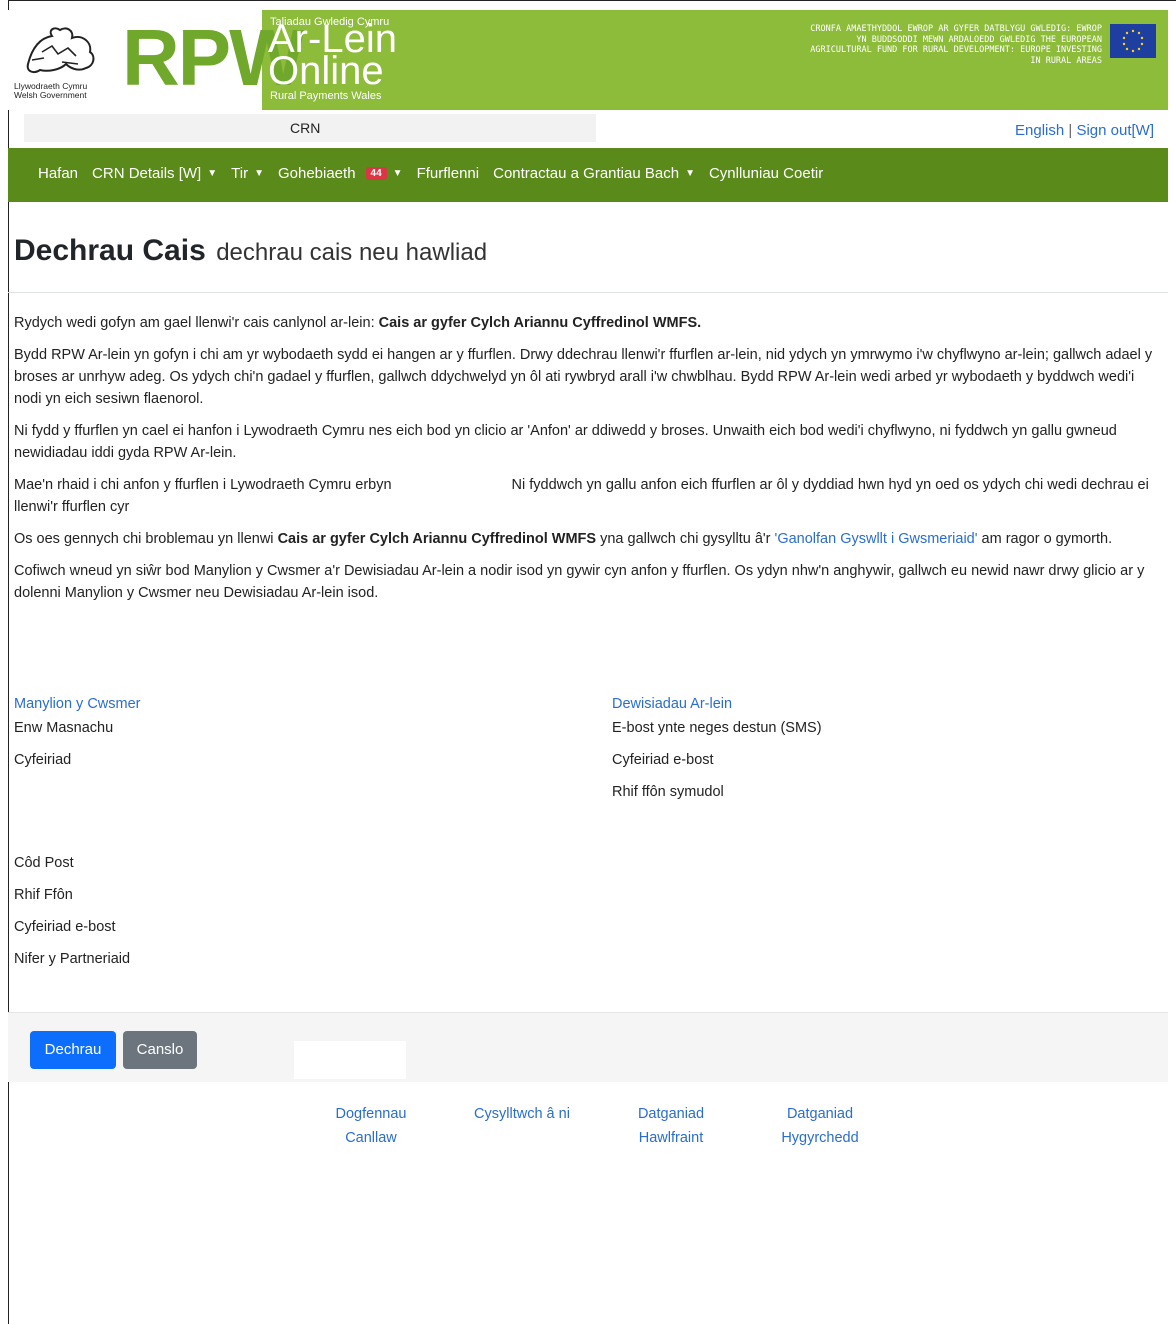 Image resolution: width=1176 pixels, height=1324 pixels. Describe the element at coordinates (240, 173) in the screenshot. I see `nav-label: Tir` at that location.